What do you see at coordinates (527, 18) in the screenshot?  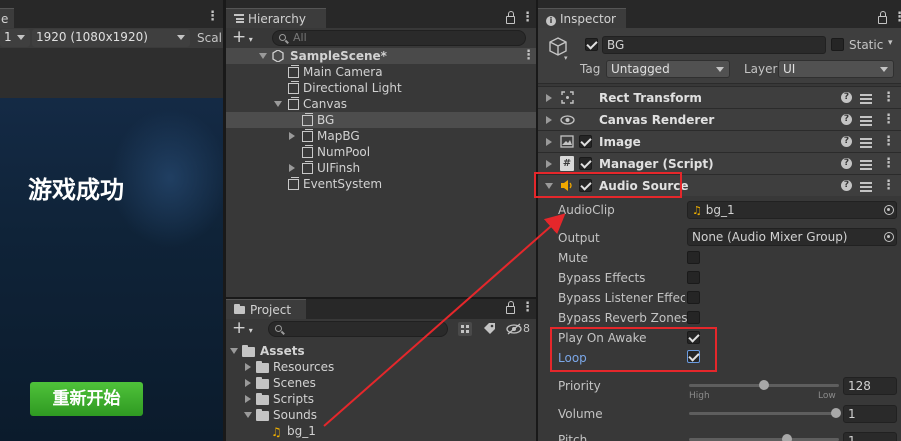 I see `hierarchy-kebab-icon: ⋮` at bounding box center [527, 18].